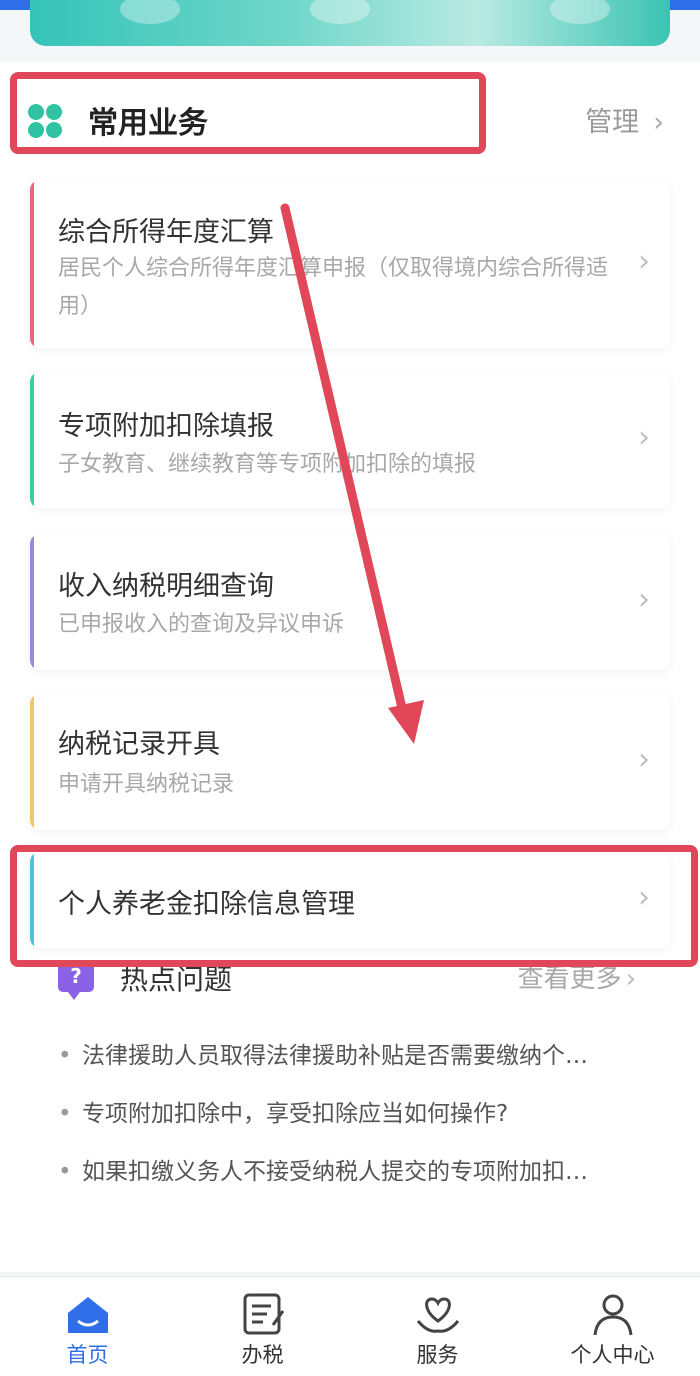  I want to click on nav-label: 服务, so click(437, 1355).